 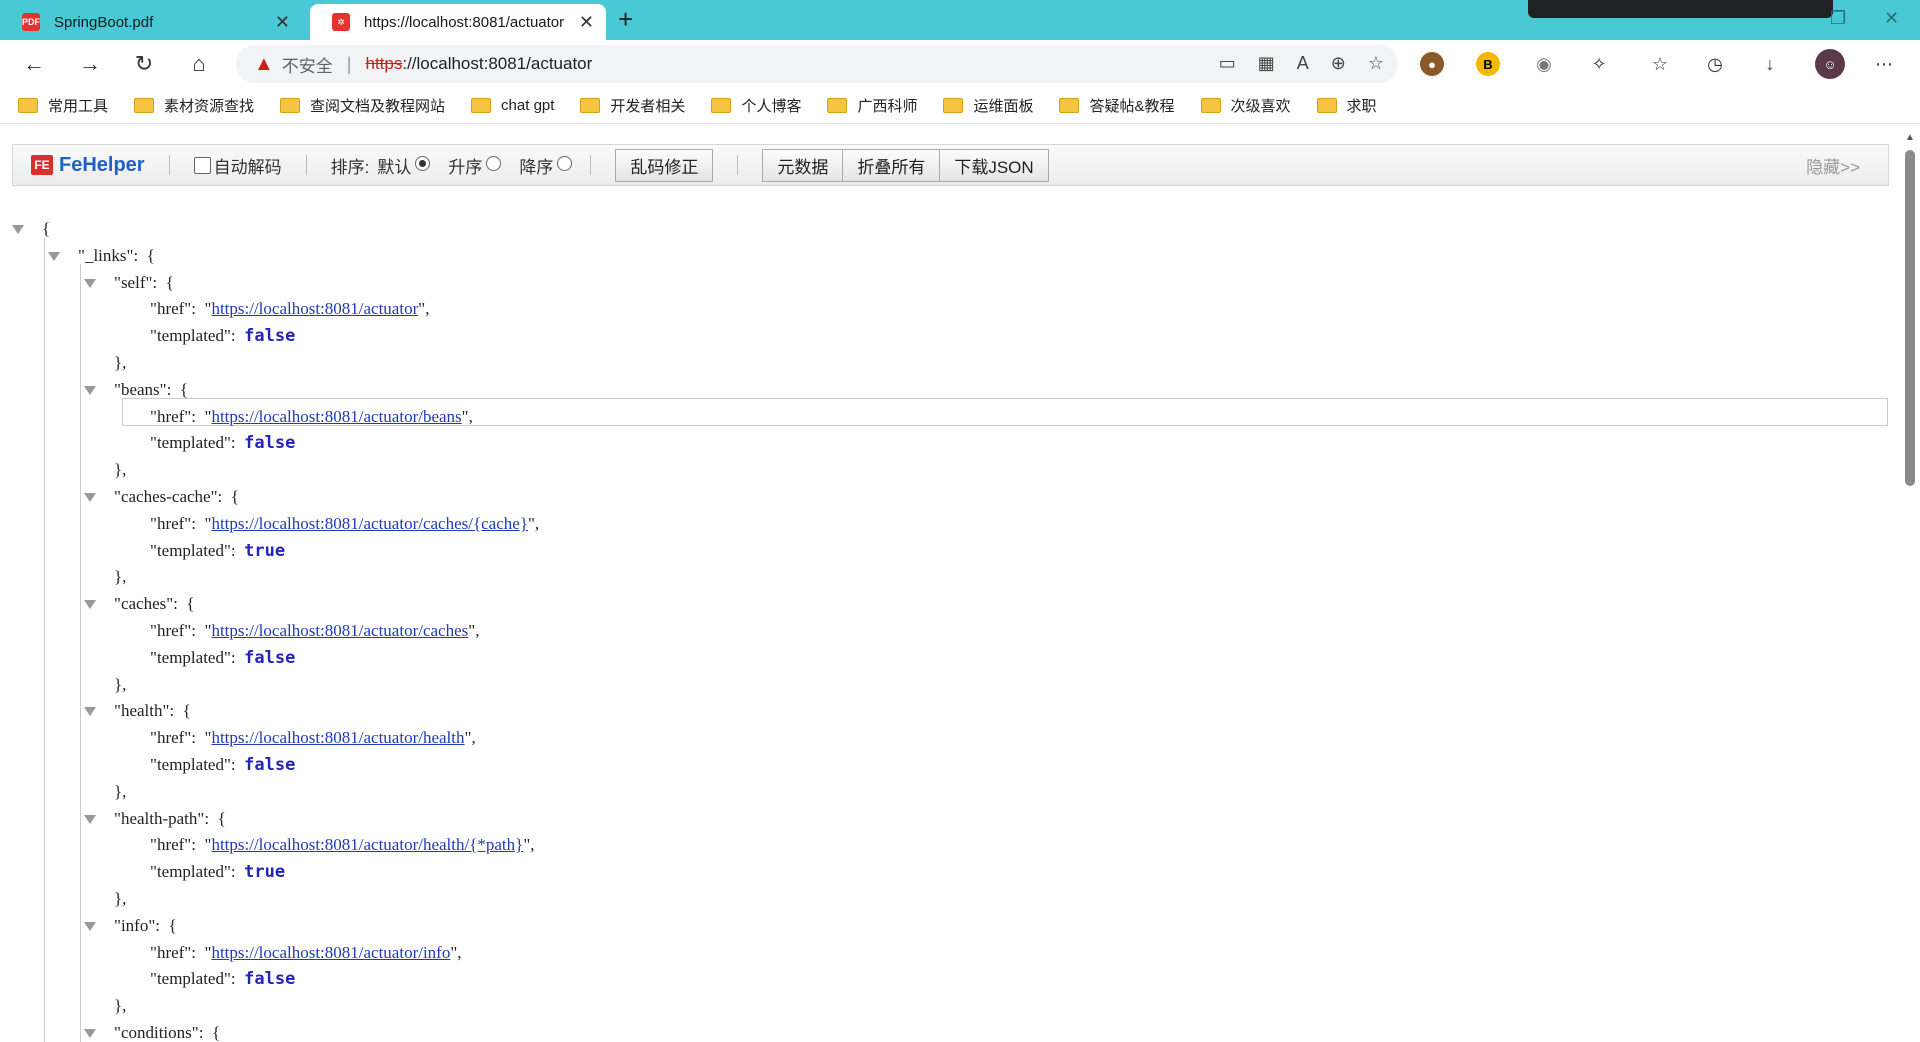 What do you see at coordinates (194, 105) in the screenshot?
I see `bookmark-folder: 素材资源查找` at bounding box center [194, 105].